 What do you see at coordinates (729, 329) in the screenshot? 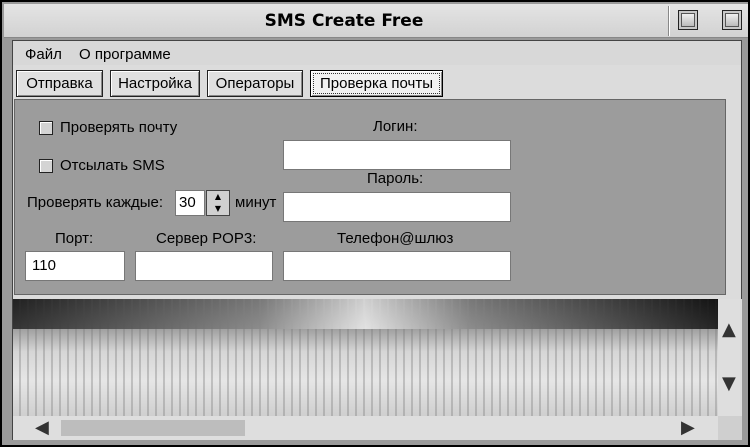
I see `scroll-up-icon: ▲` at bounding box center [729, 329].